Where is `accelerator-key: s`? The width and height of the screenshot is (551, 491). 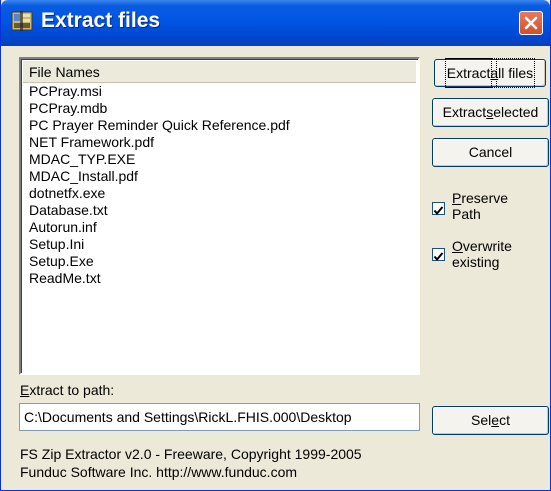
accelerator-key: s is located at coordinates (490, 112).